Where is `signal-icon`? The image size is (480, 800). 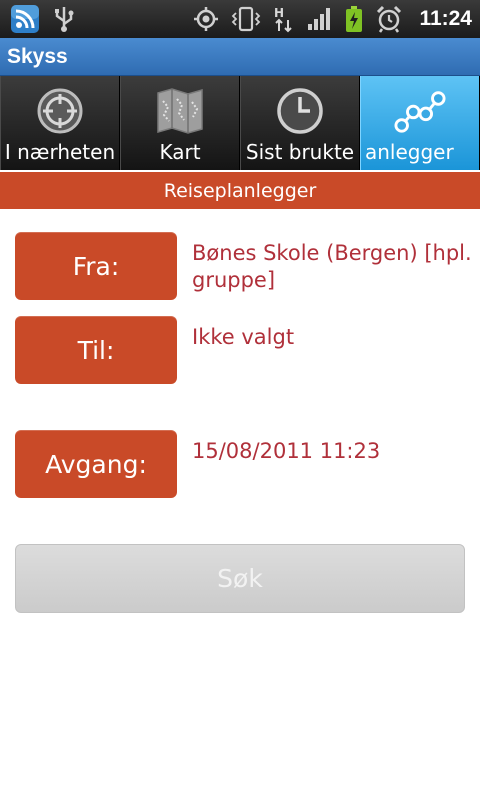
signal-icon is located at coordinates (320, 19).